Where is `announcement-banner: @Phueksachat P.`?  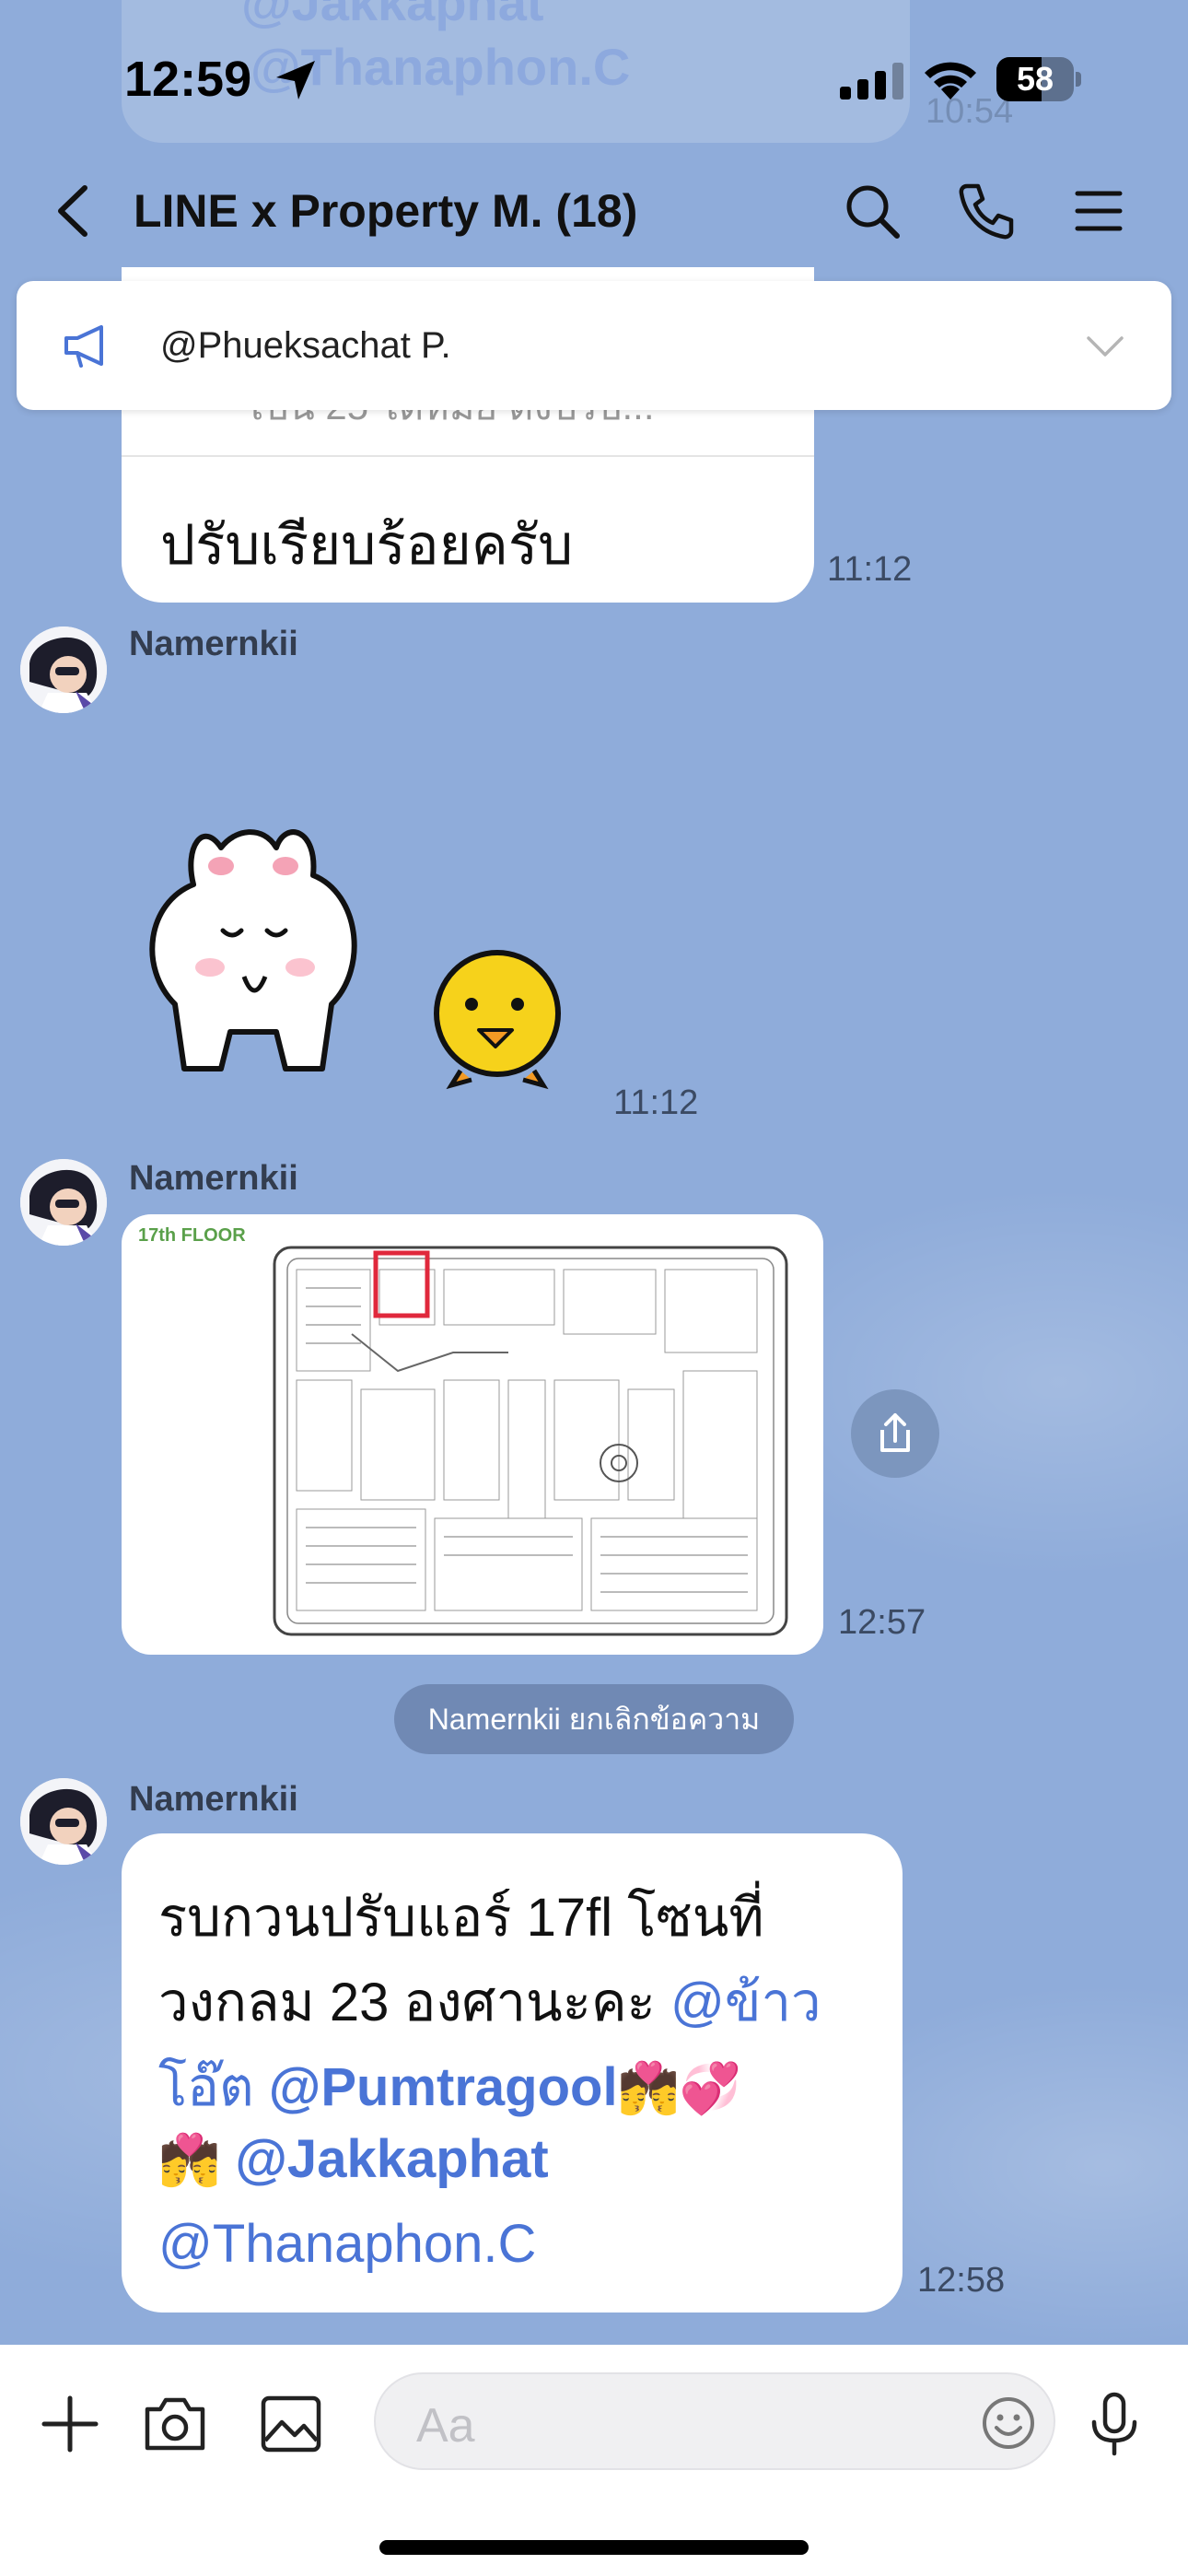 announcement-banner: @Phueksachat P. is located at coordinates (594, 345).